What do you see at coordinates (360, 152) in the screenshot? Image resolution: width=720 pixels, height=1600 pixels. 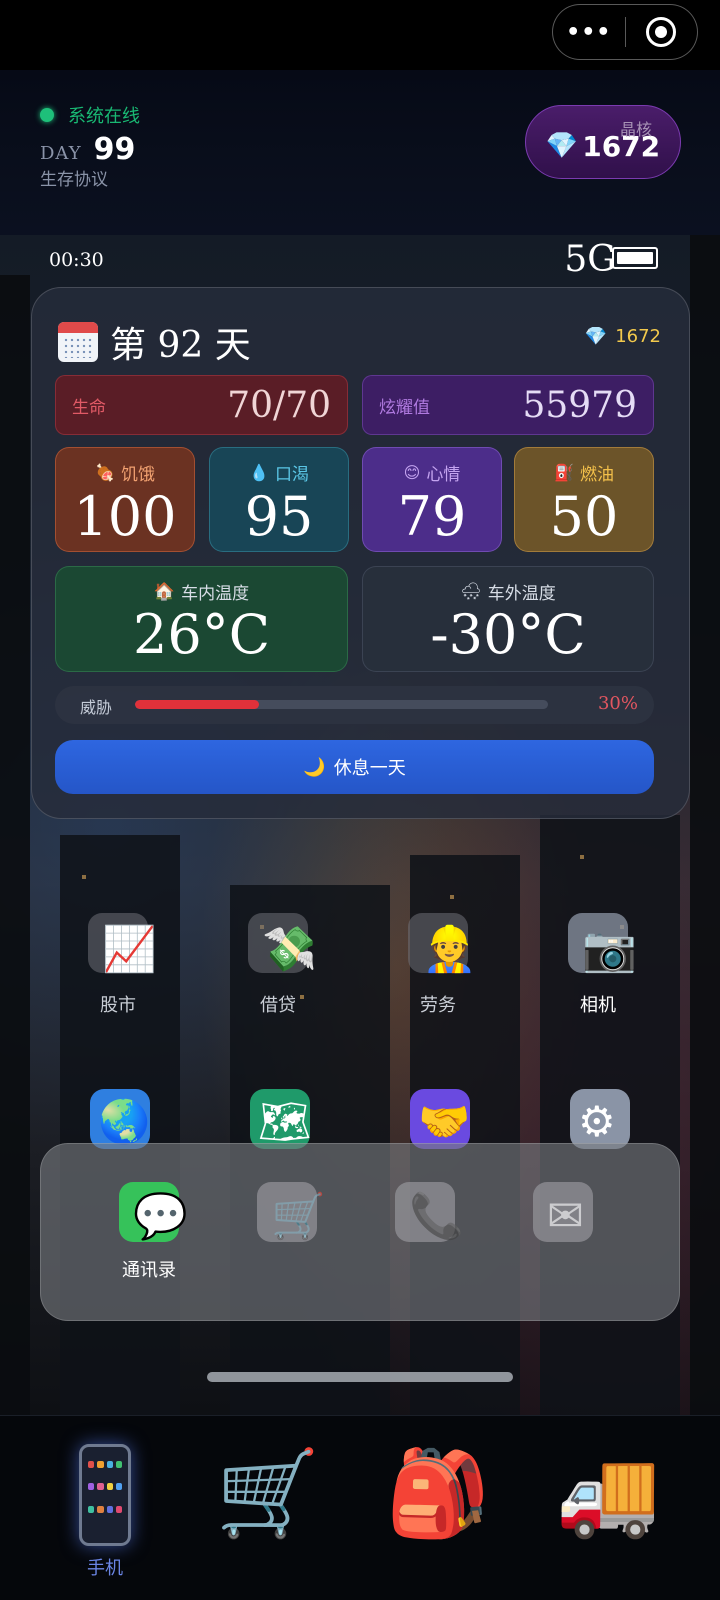 I see `app-header: 系统在线 DAY 99 生存协议 晶核 💎 1672` at bounding box center [360, 152].